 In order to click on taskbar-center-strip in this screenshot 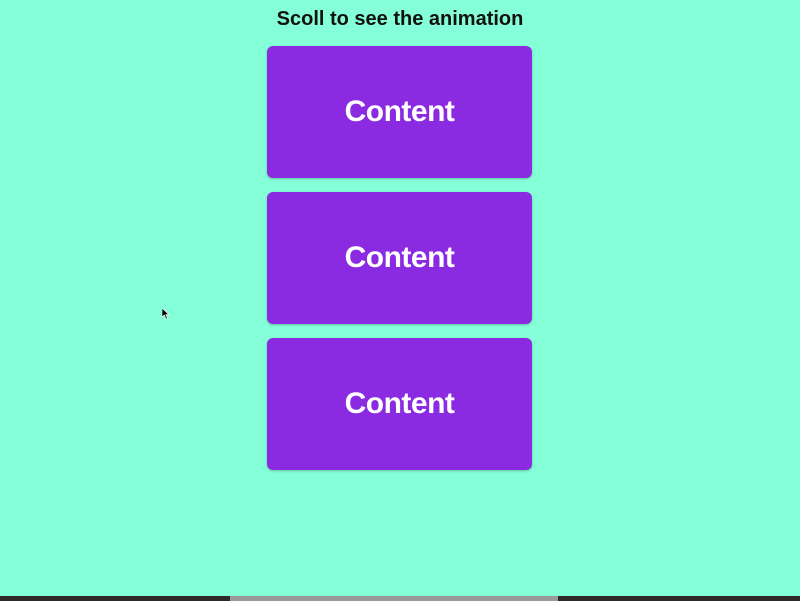, I will do `click(394, 598)`.